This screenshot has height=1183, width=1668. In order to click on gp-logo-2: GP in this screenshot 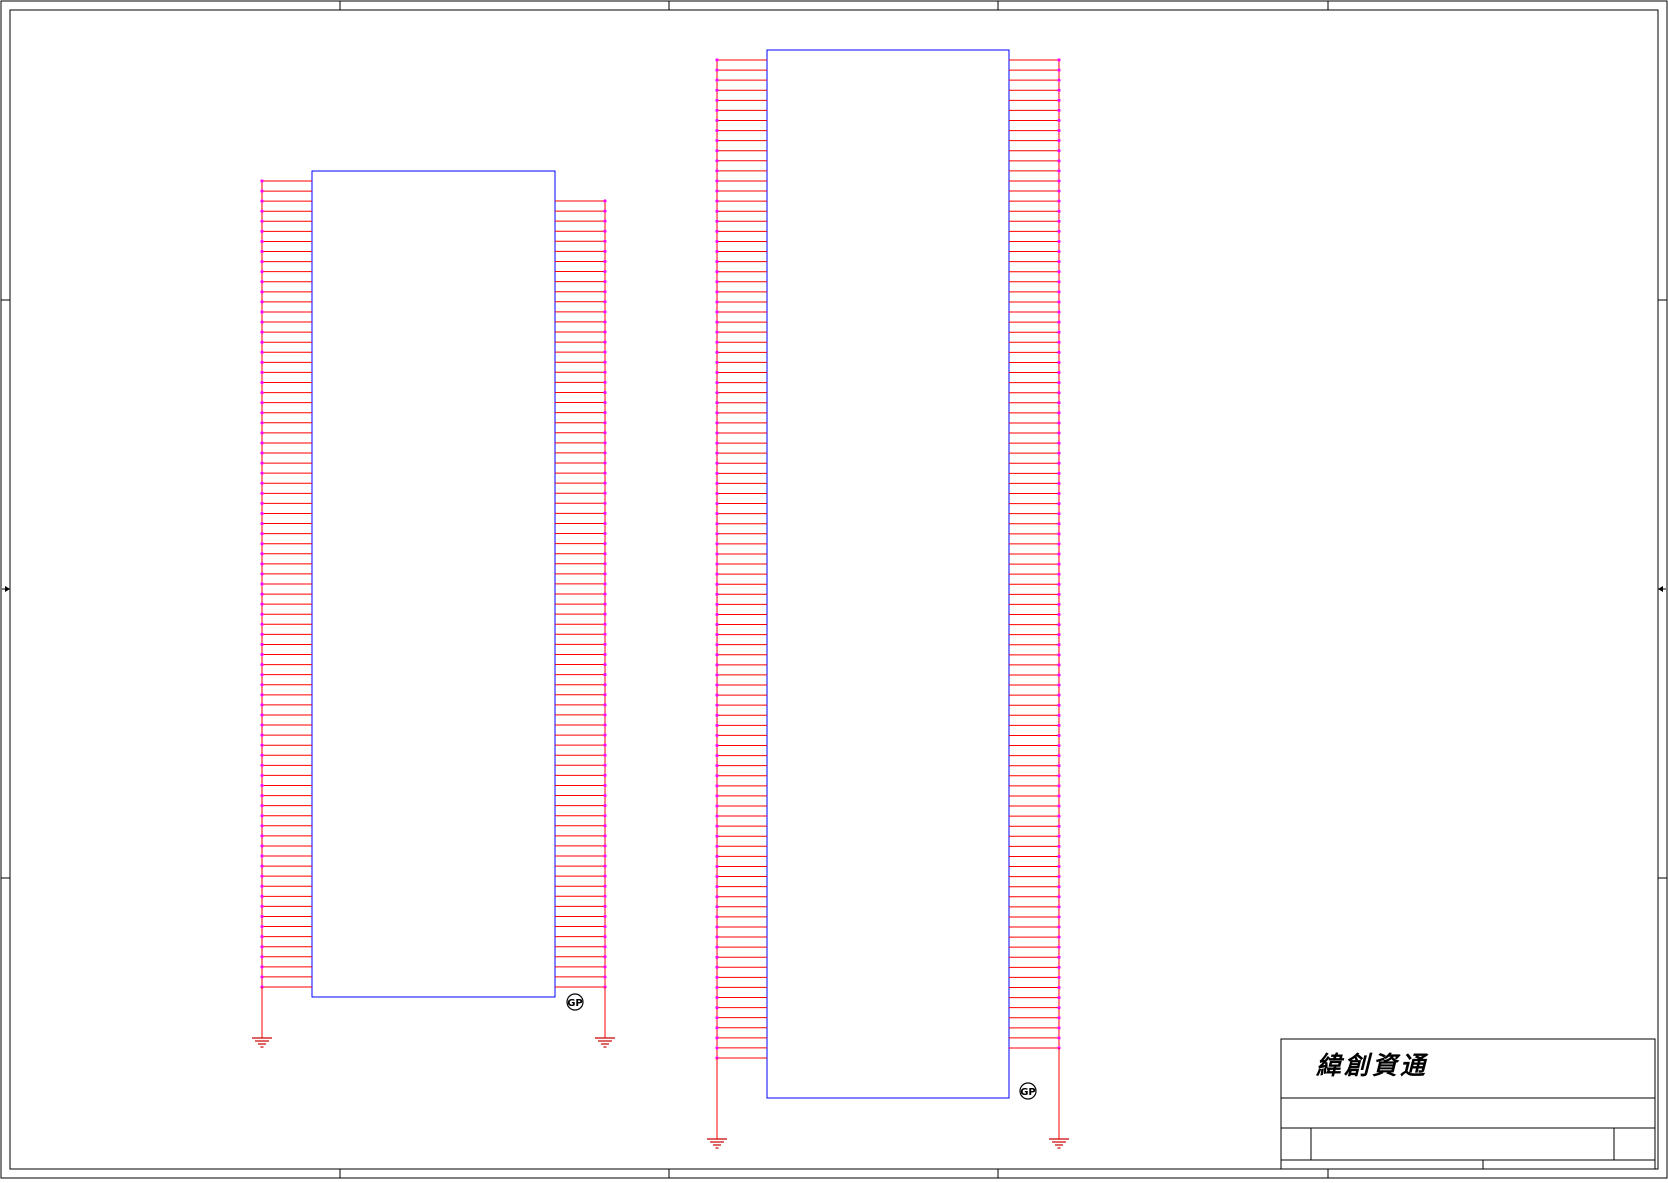, I will do `click(1028, 1091)`.